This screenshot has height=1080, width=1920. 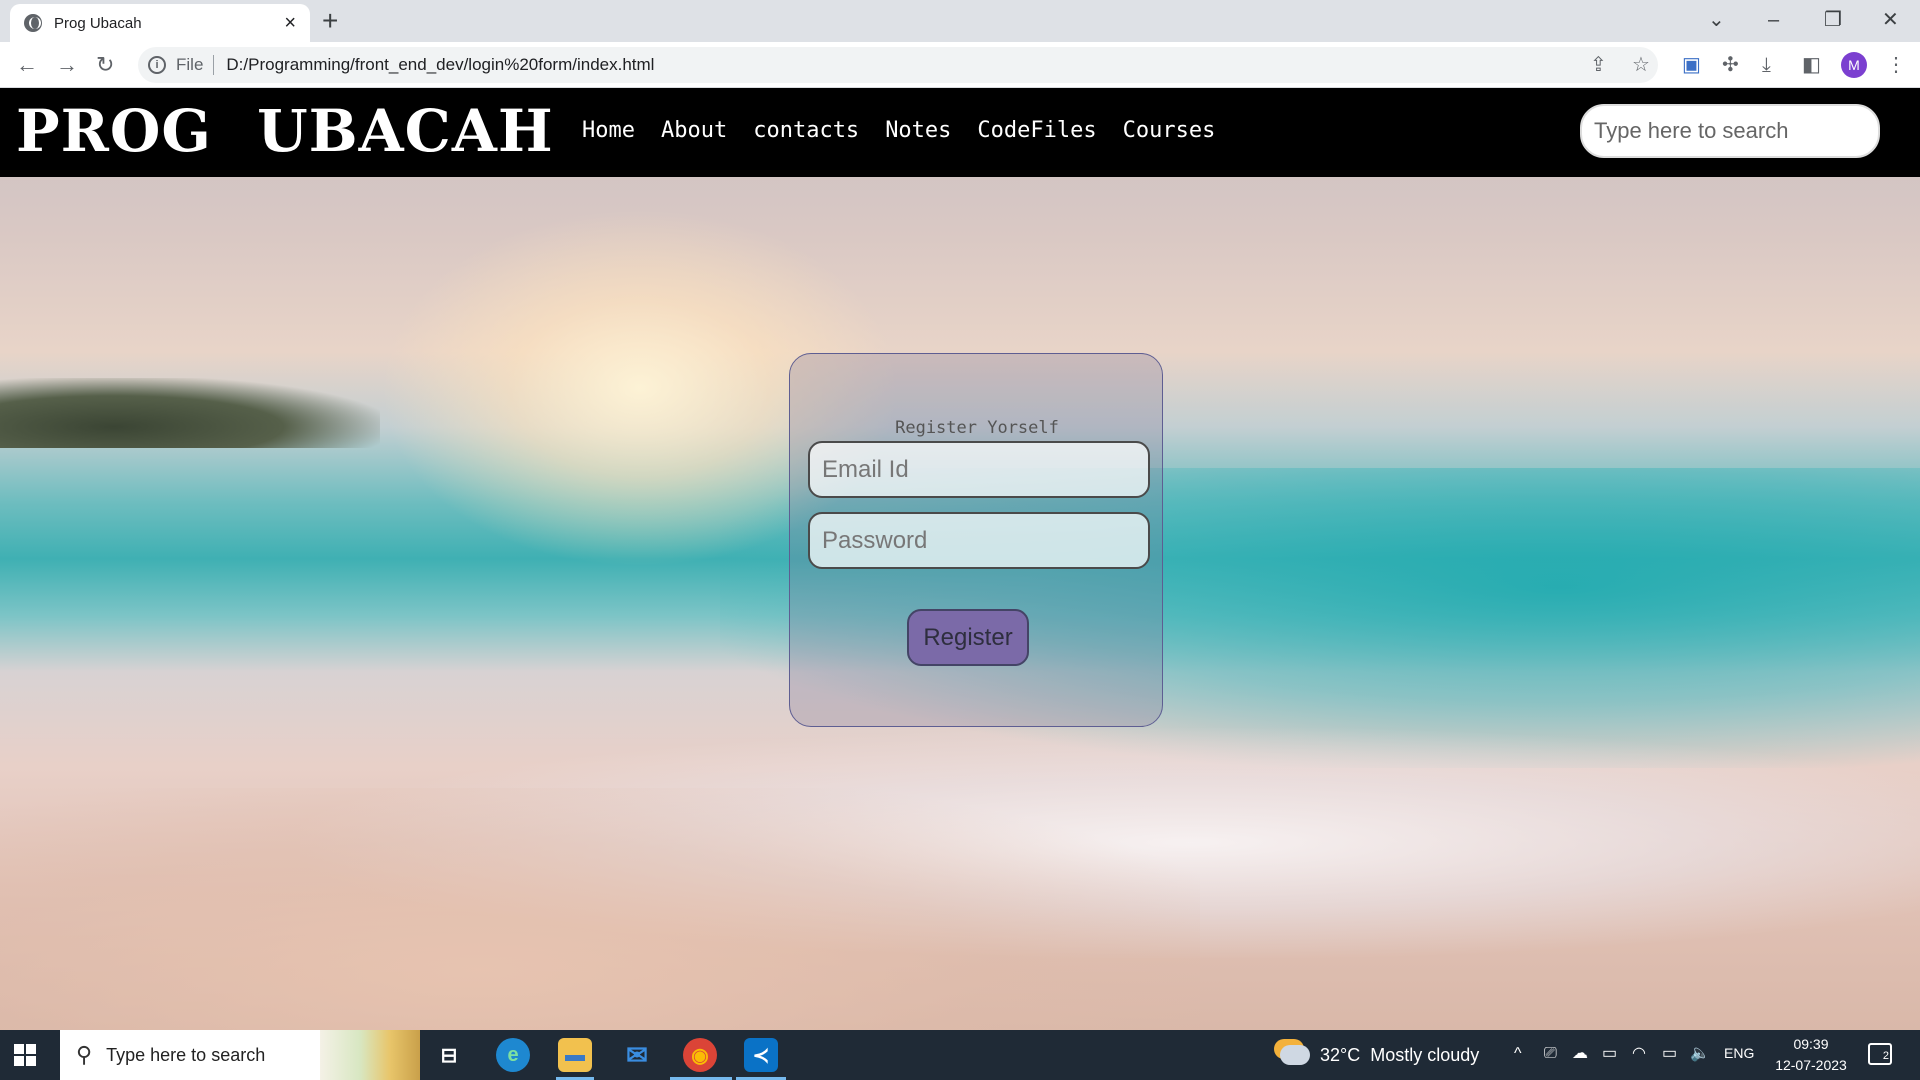 I want to click on weather-widget: 32°C Mostly cloudy, so click(x=1379, y=1055).